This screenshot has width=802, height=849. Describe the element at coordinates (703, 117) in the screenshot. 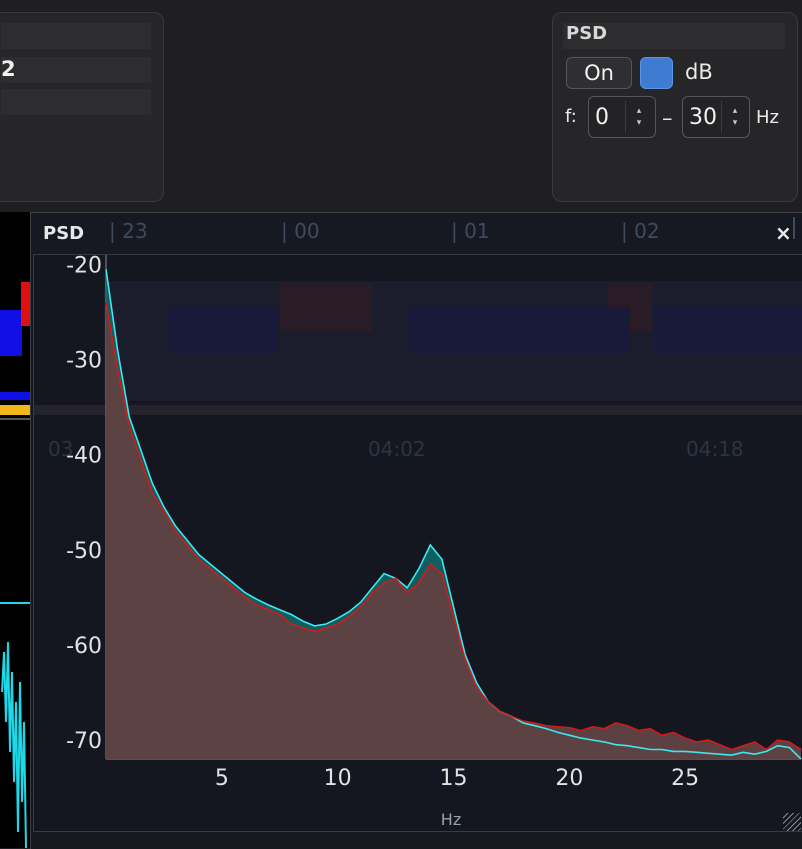

I see `f-max-value: 30` at that location.